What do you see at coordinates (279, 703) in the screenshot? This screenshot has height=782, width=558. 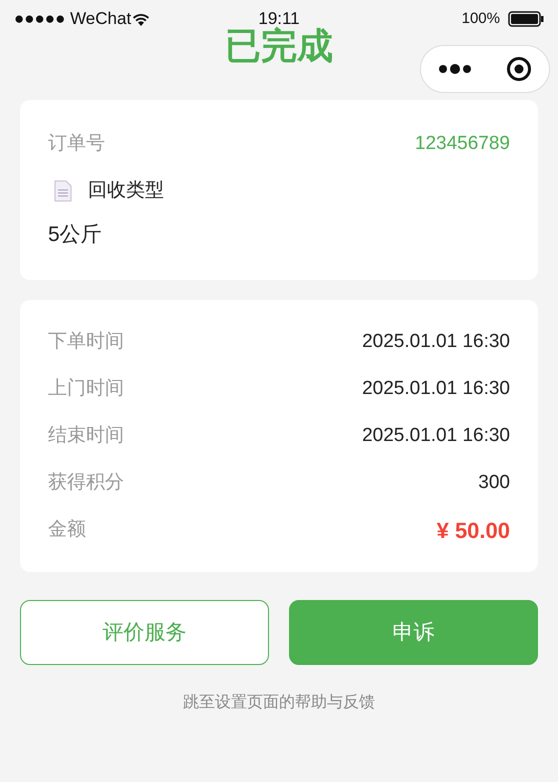 I see `help-link: 跳至设置页面的帮助与反馈` at bounding box center [279, 703].